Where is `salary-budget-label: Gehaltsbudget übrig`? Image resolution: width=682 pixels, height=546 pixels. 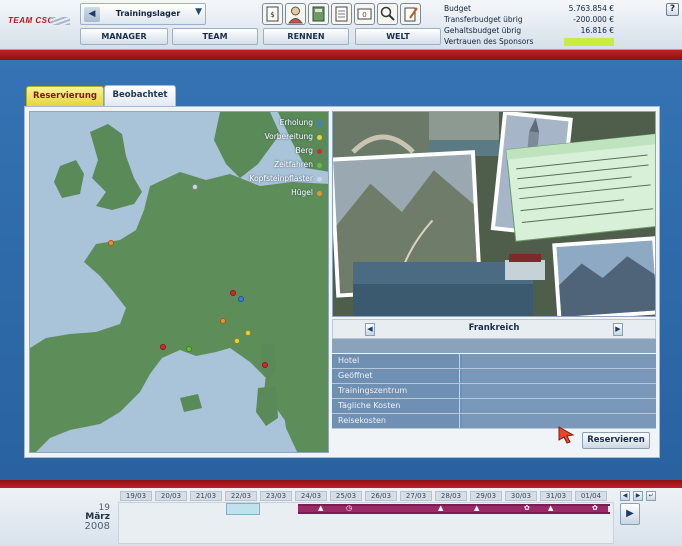 salary-budget-label: Gehaltsbudget übrig is located at coordinates (483, 30).